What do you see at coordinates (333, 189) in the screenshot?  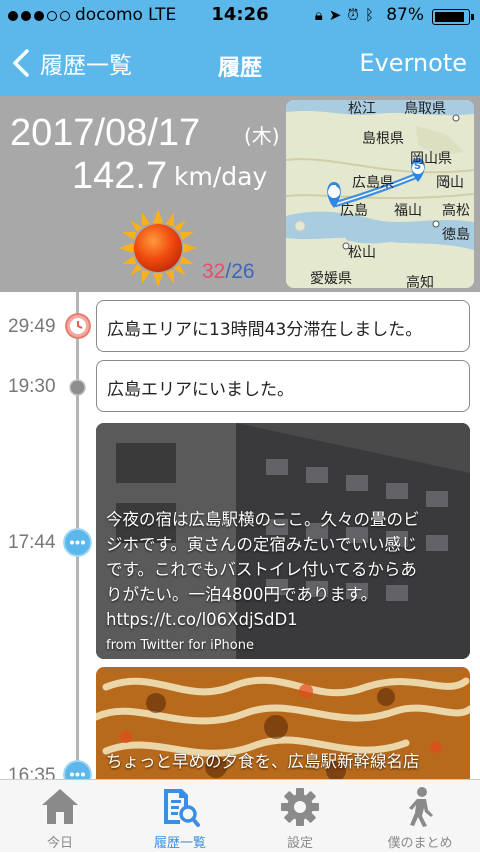 I see `map-start-label: G` at bounding box center [333, 189].